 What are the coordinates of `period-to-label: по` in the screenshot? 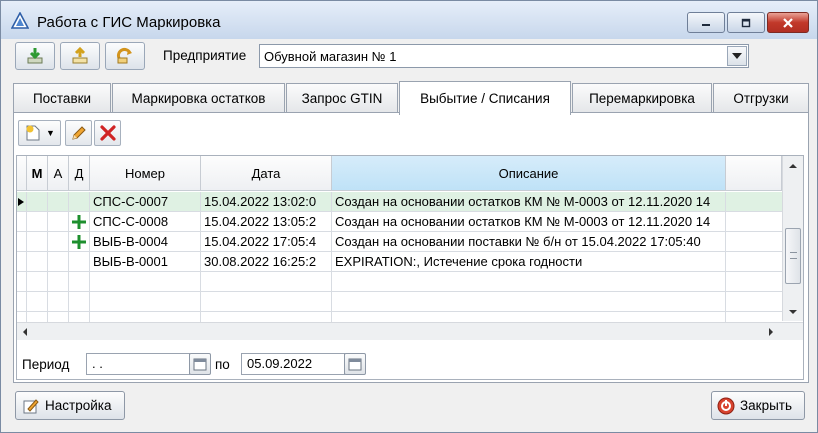 It's located at (222, 364).